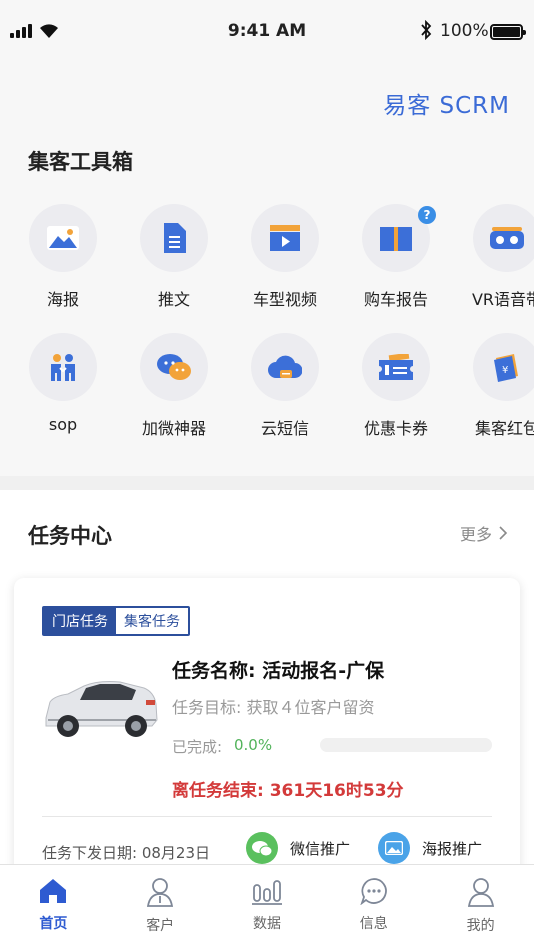 The height and width of the screenshot is (950, 534). I want to click on battery-percent: 100%, so click(464, 31).